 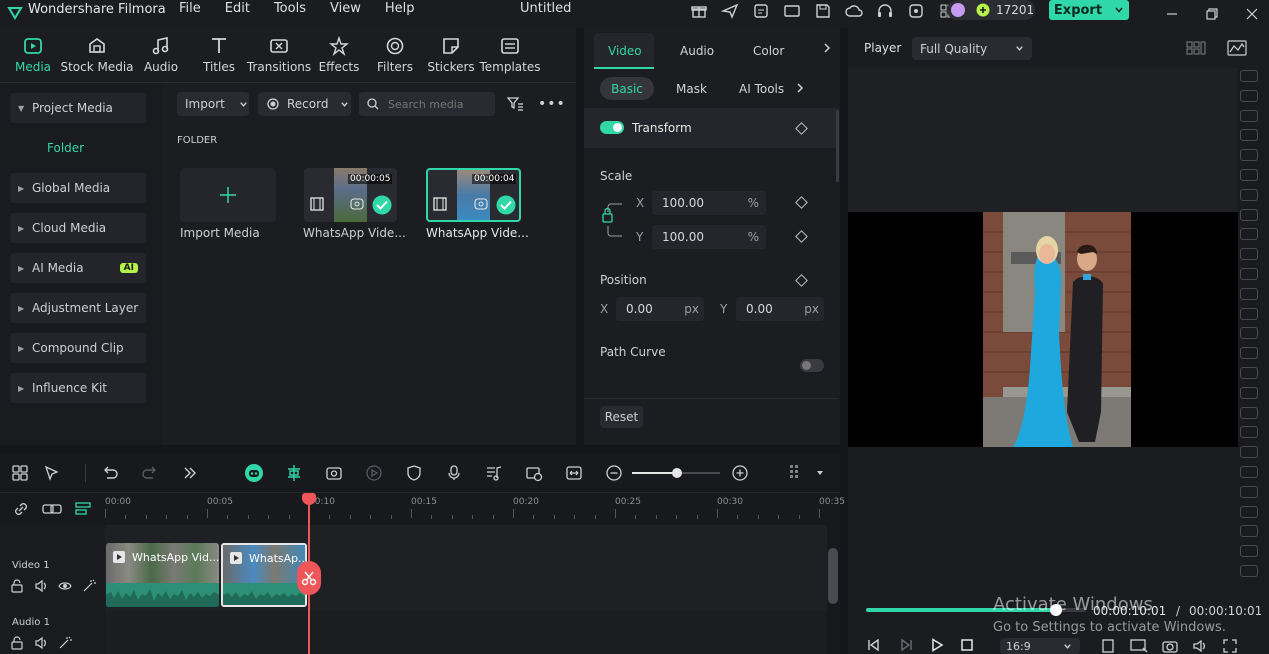 What do you see at coordinates (213, 104) in the screenshot?
I see `import-dropdown: Import` at bounding box center [213, 104].